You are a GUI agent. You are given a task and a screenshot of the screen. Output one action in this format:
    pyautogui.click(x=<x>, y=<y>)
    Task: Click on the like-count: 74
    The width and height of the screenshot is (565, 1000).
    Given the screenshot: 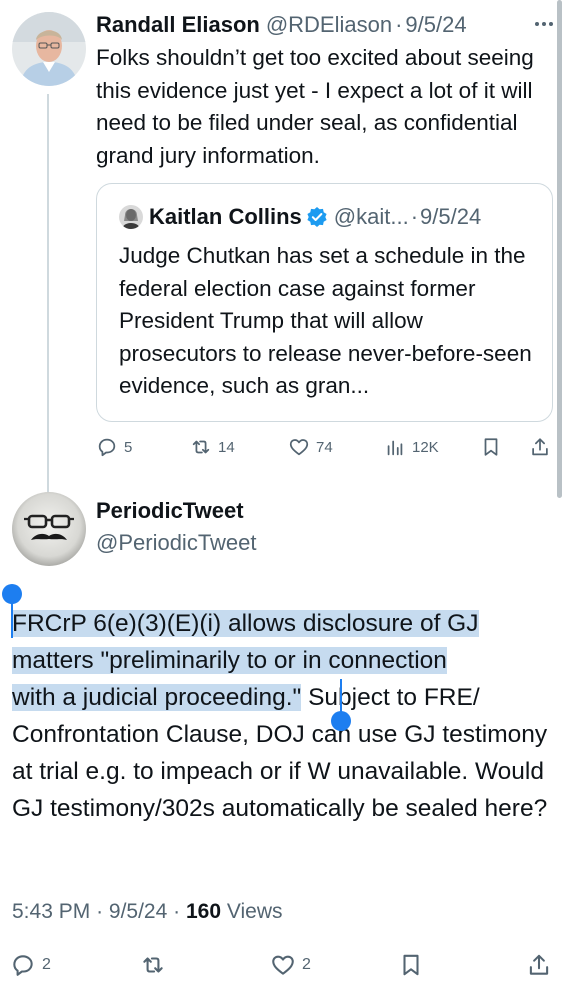 What is the action you would take?
    pyautogui.click(x=324, y=447)
    